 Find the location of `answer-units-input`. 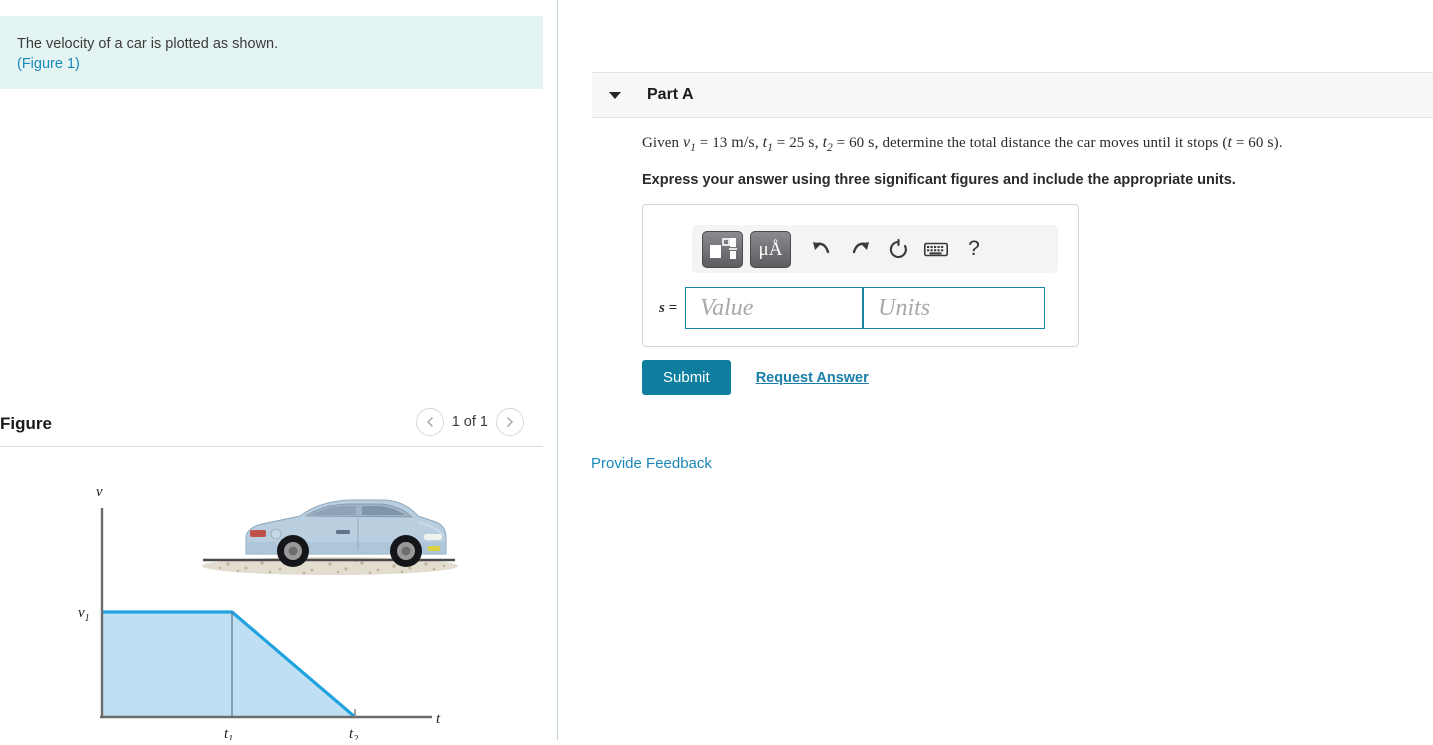

answer-units-input is located at coordinates (954, 308).